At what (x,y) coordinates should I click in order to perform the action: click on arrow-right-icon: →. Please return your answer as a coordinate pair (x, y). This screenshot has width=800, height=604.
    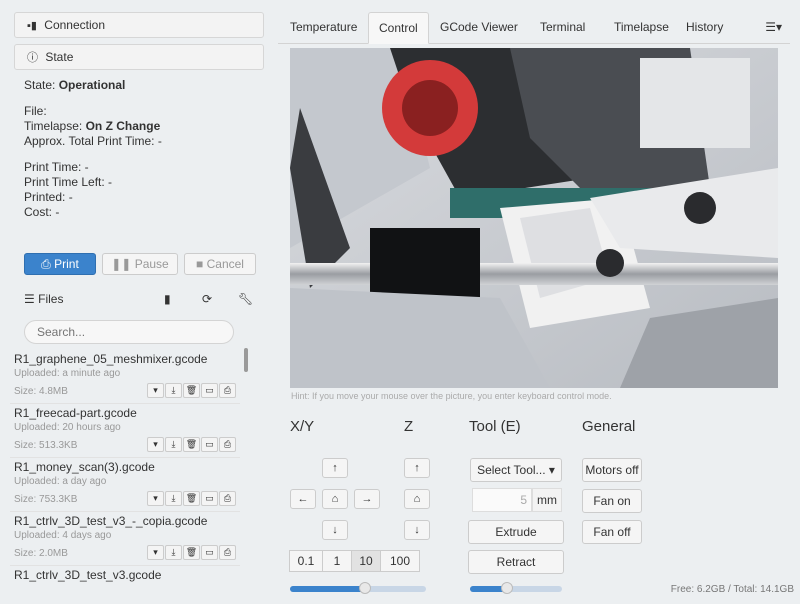
    Looking at the image, I should click on (367, 499).